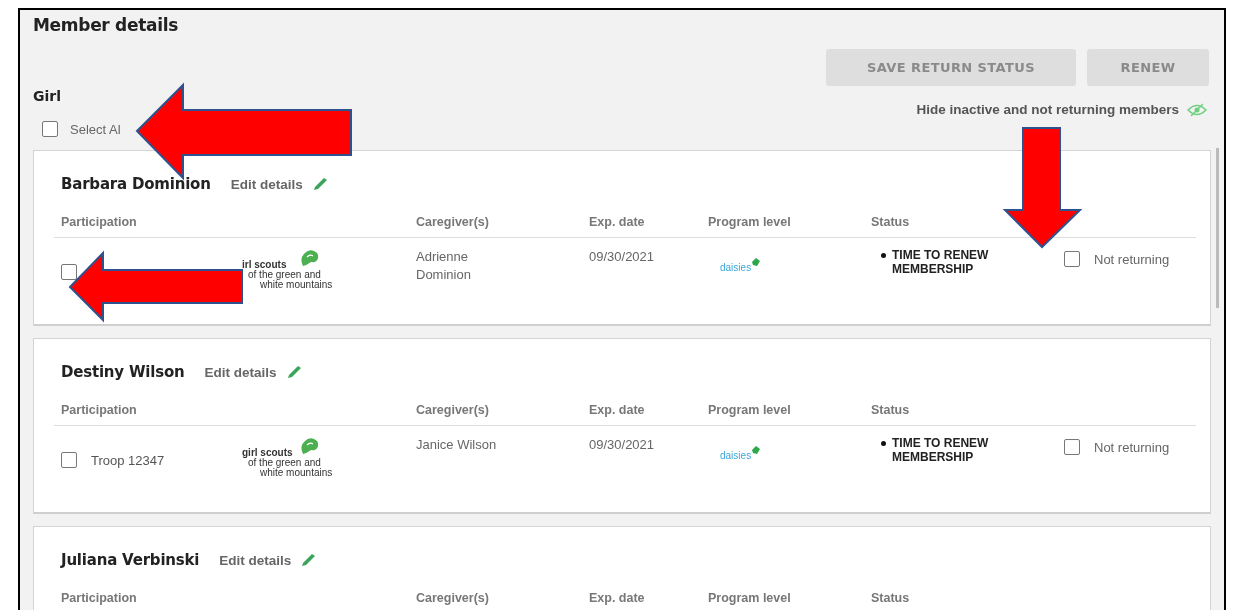 The image size is (1233, 610). Describe the element at coordinates (128, 460) in the screenshot. I see `troop-label: Troop 12347` at that location.